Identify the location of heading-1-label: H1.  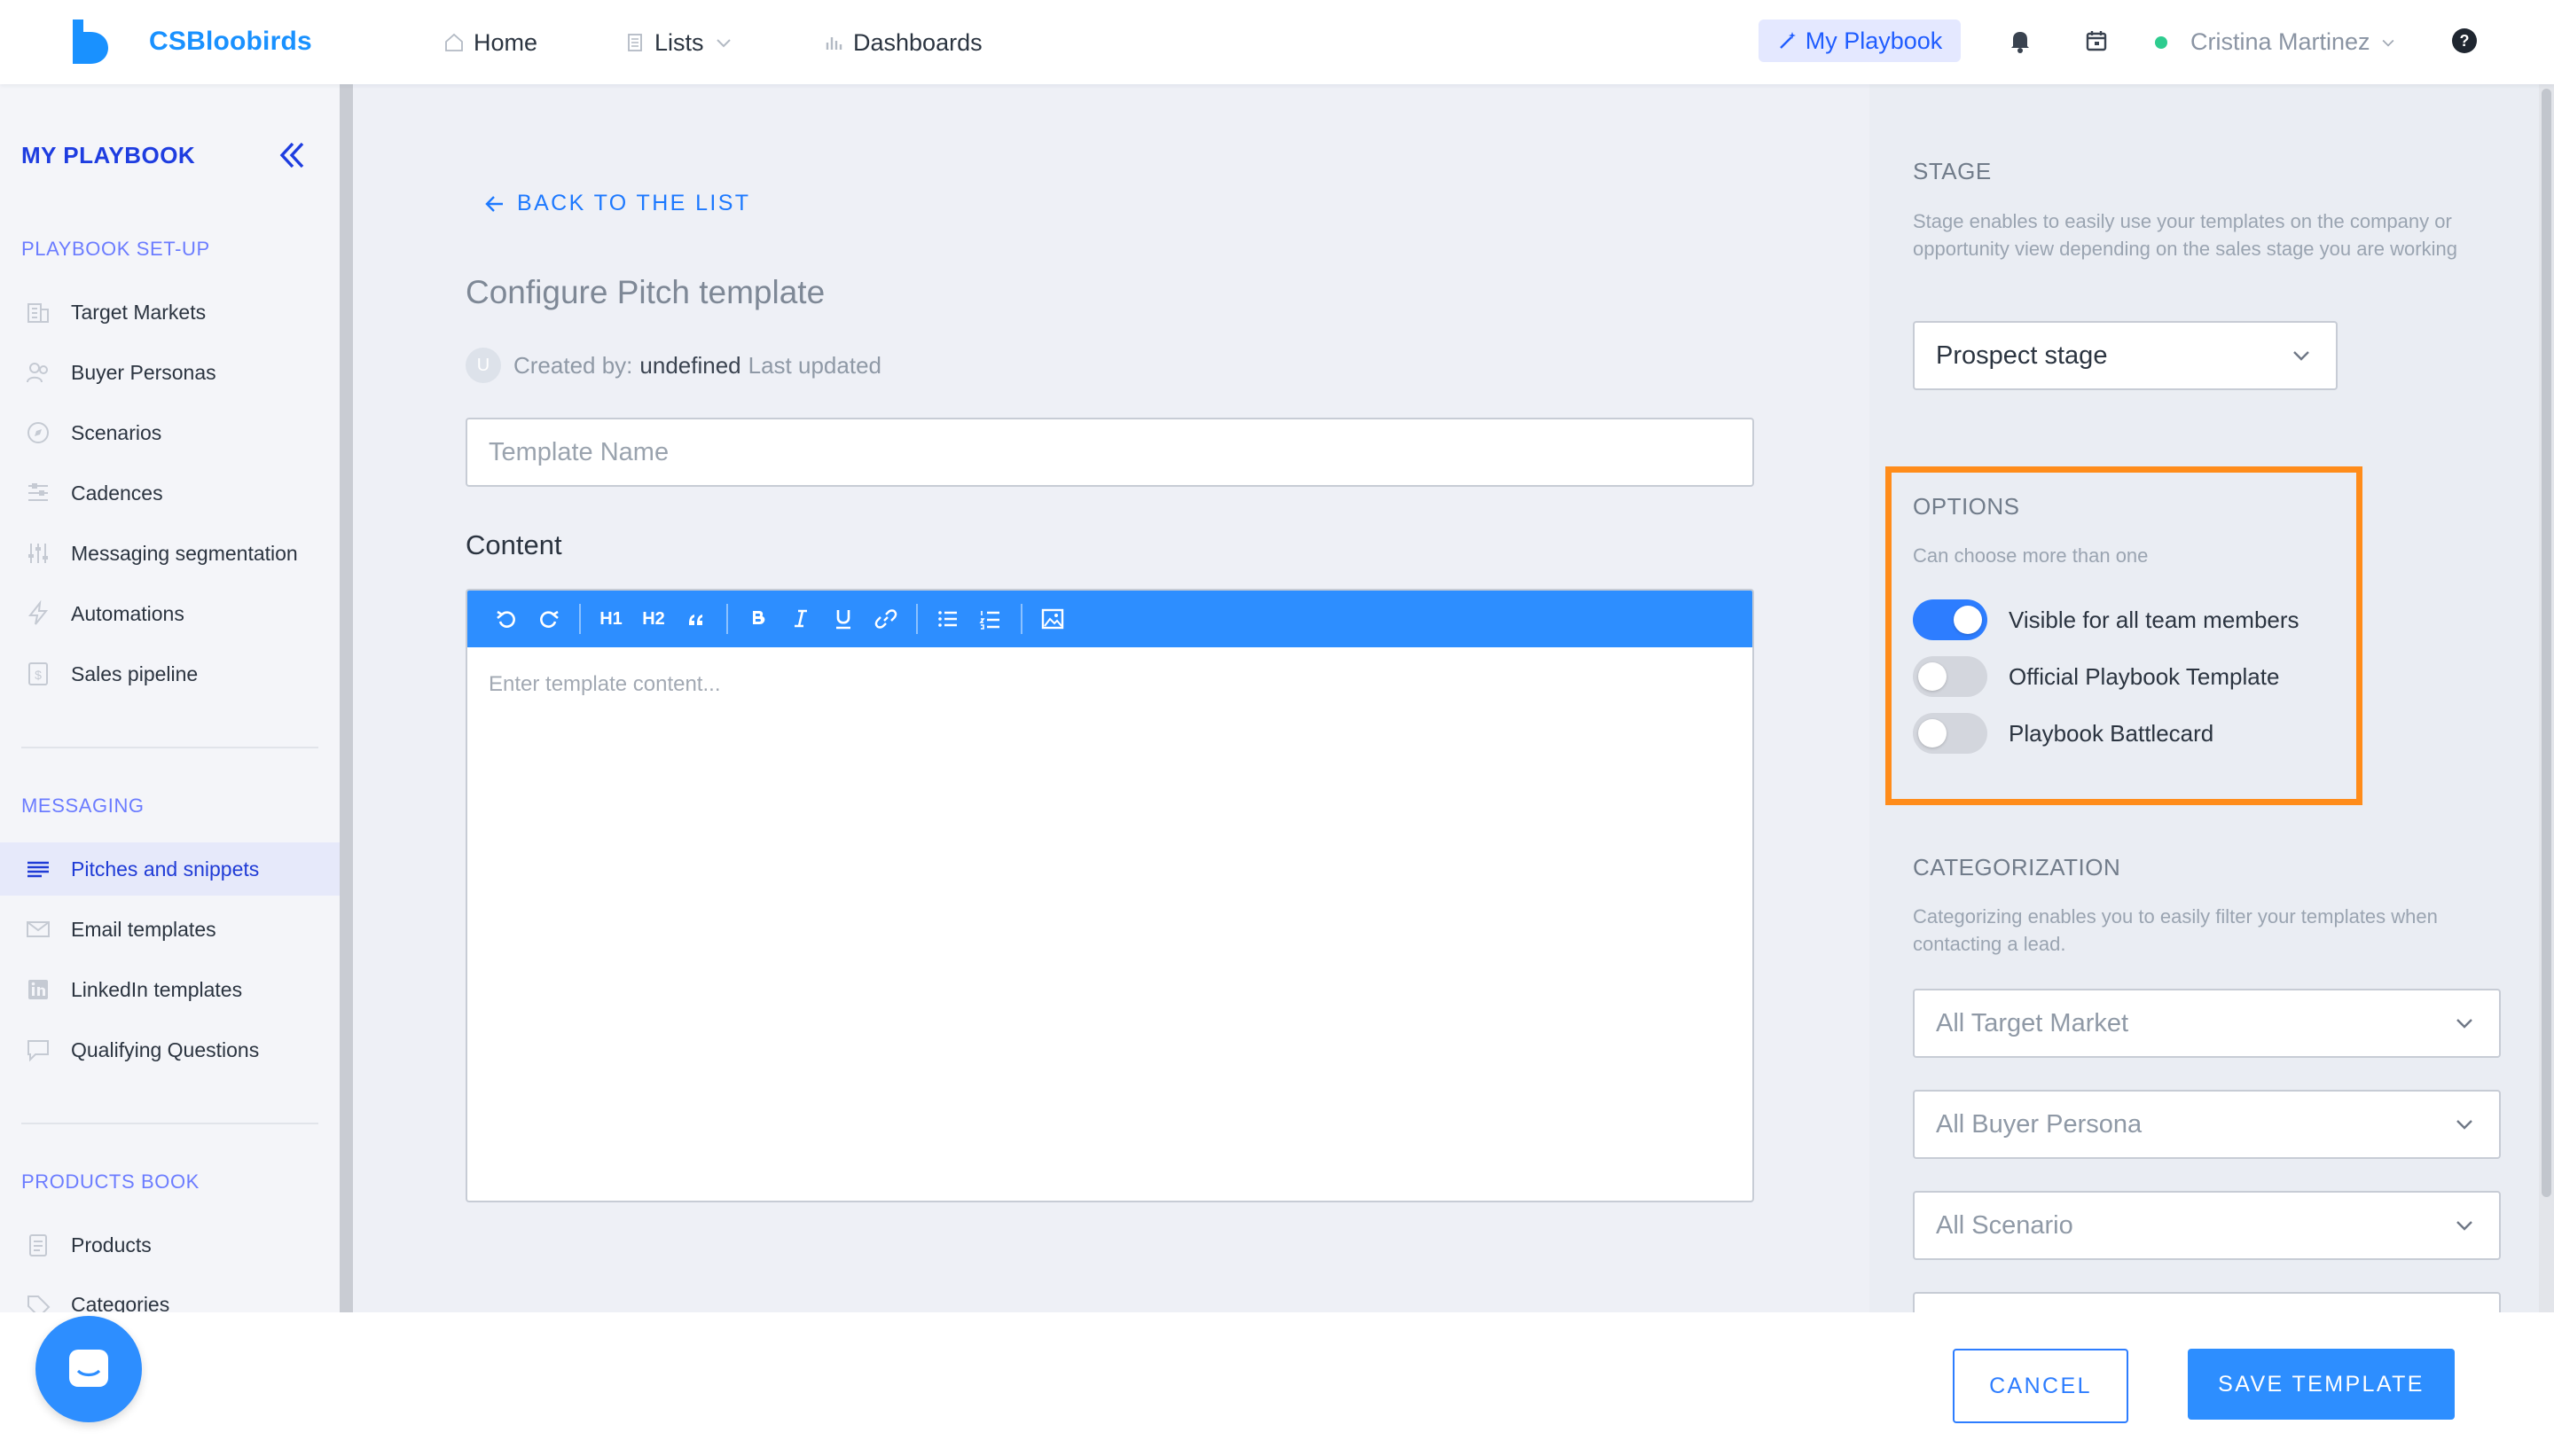
(611, 618).